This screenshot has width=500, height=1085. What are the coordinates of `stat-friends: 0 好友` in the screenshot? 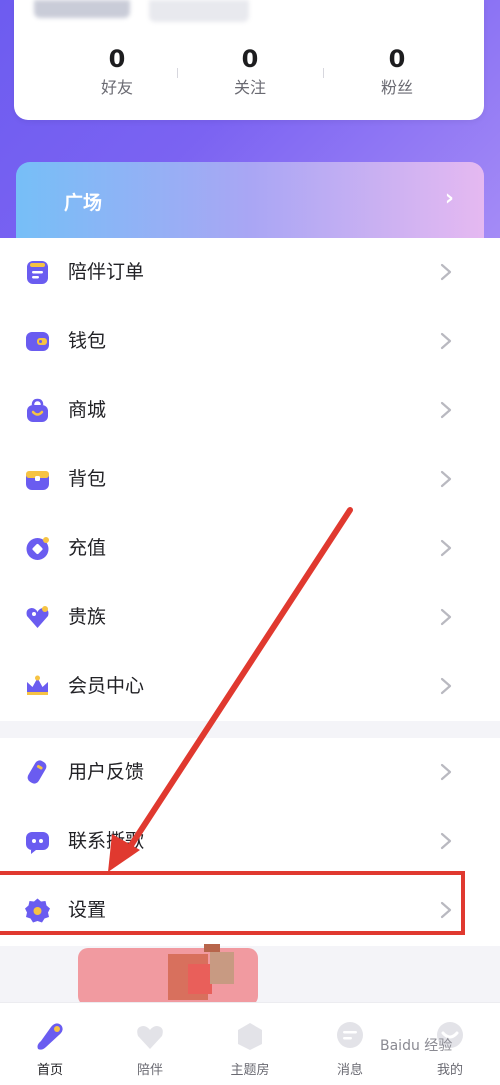 It's located at (117, 72).